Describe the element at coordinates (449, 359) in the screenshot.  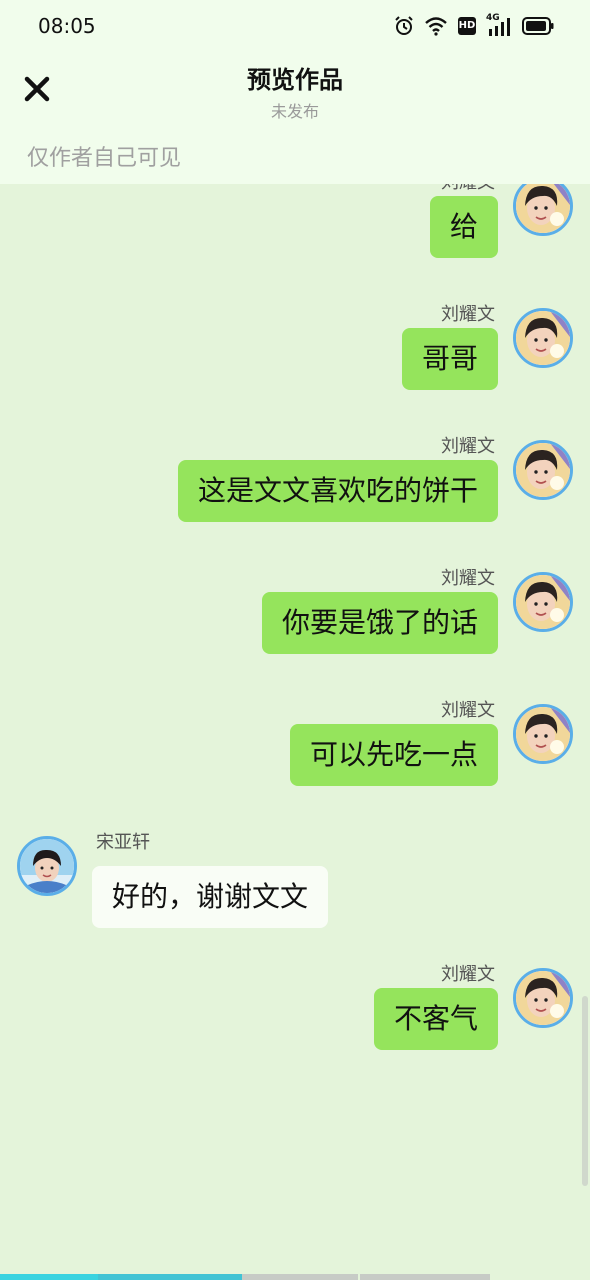
I see `message-bubble: 哥哥` at that location.